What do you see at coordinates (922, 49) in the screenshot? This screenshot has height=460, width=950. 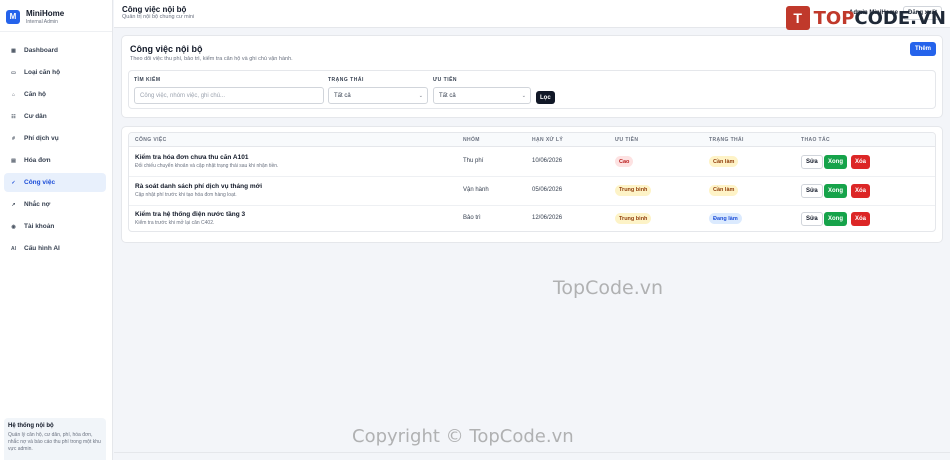 I see `add-task-button: Thêm` at bounding box center [922, 49].